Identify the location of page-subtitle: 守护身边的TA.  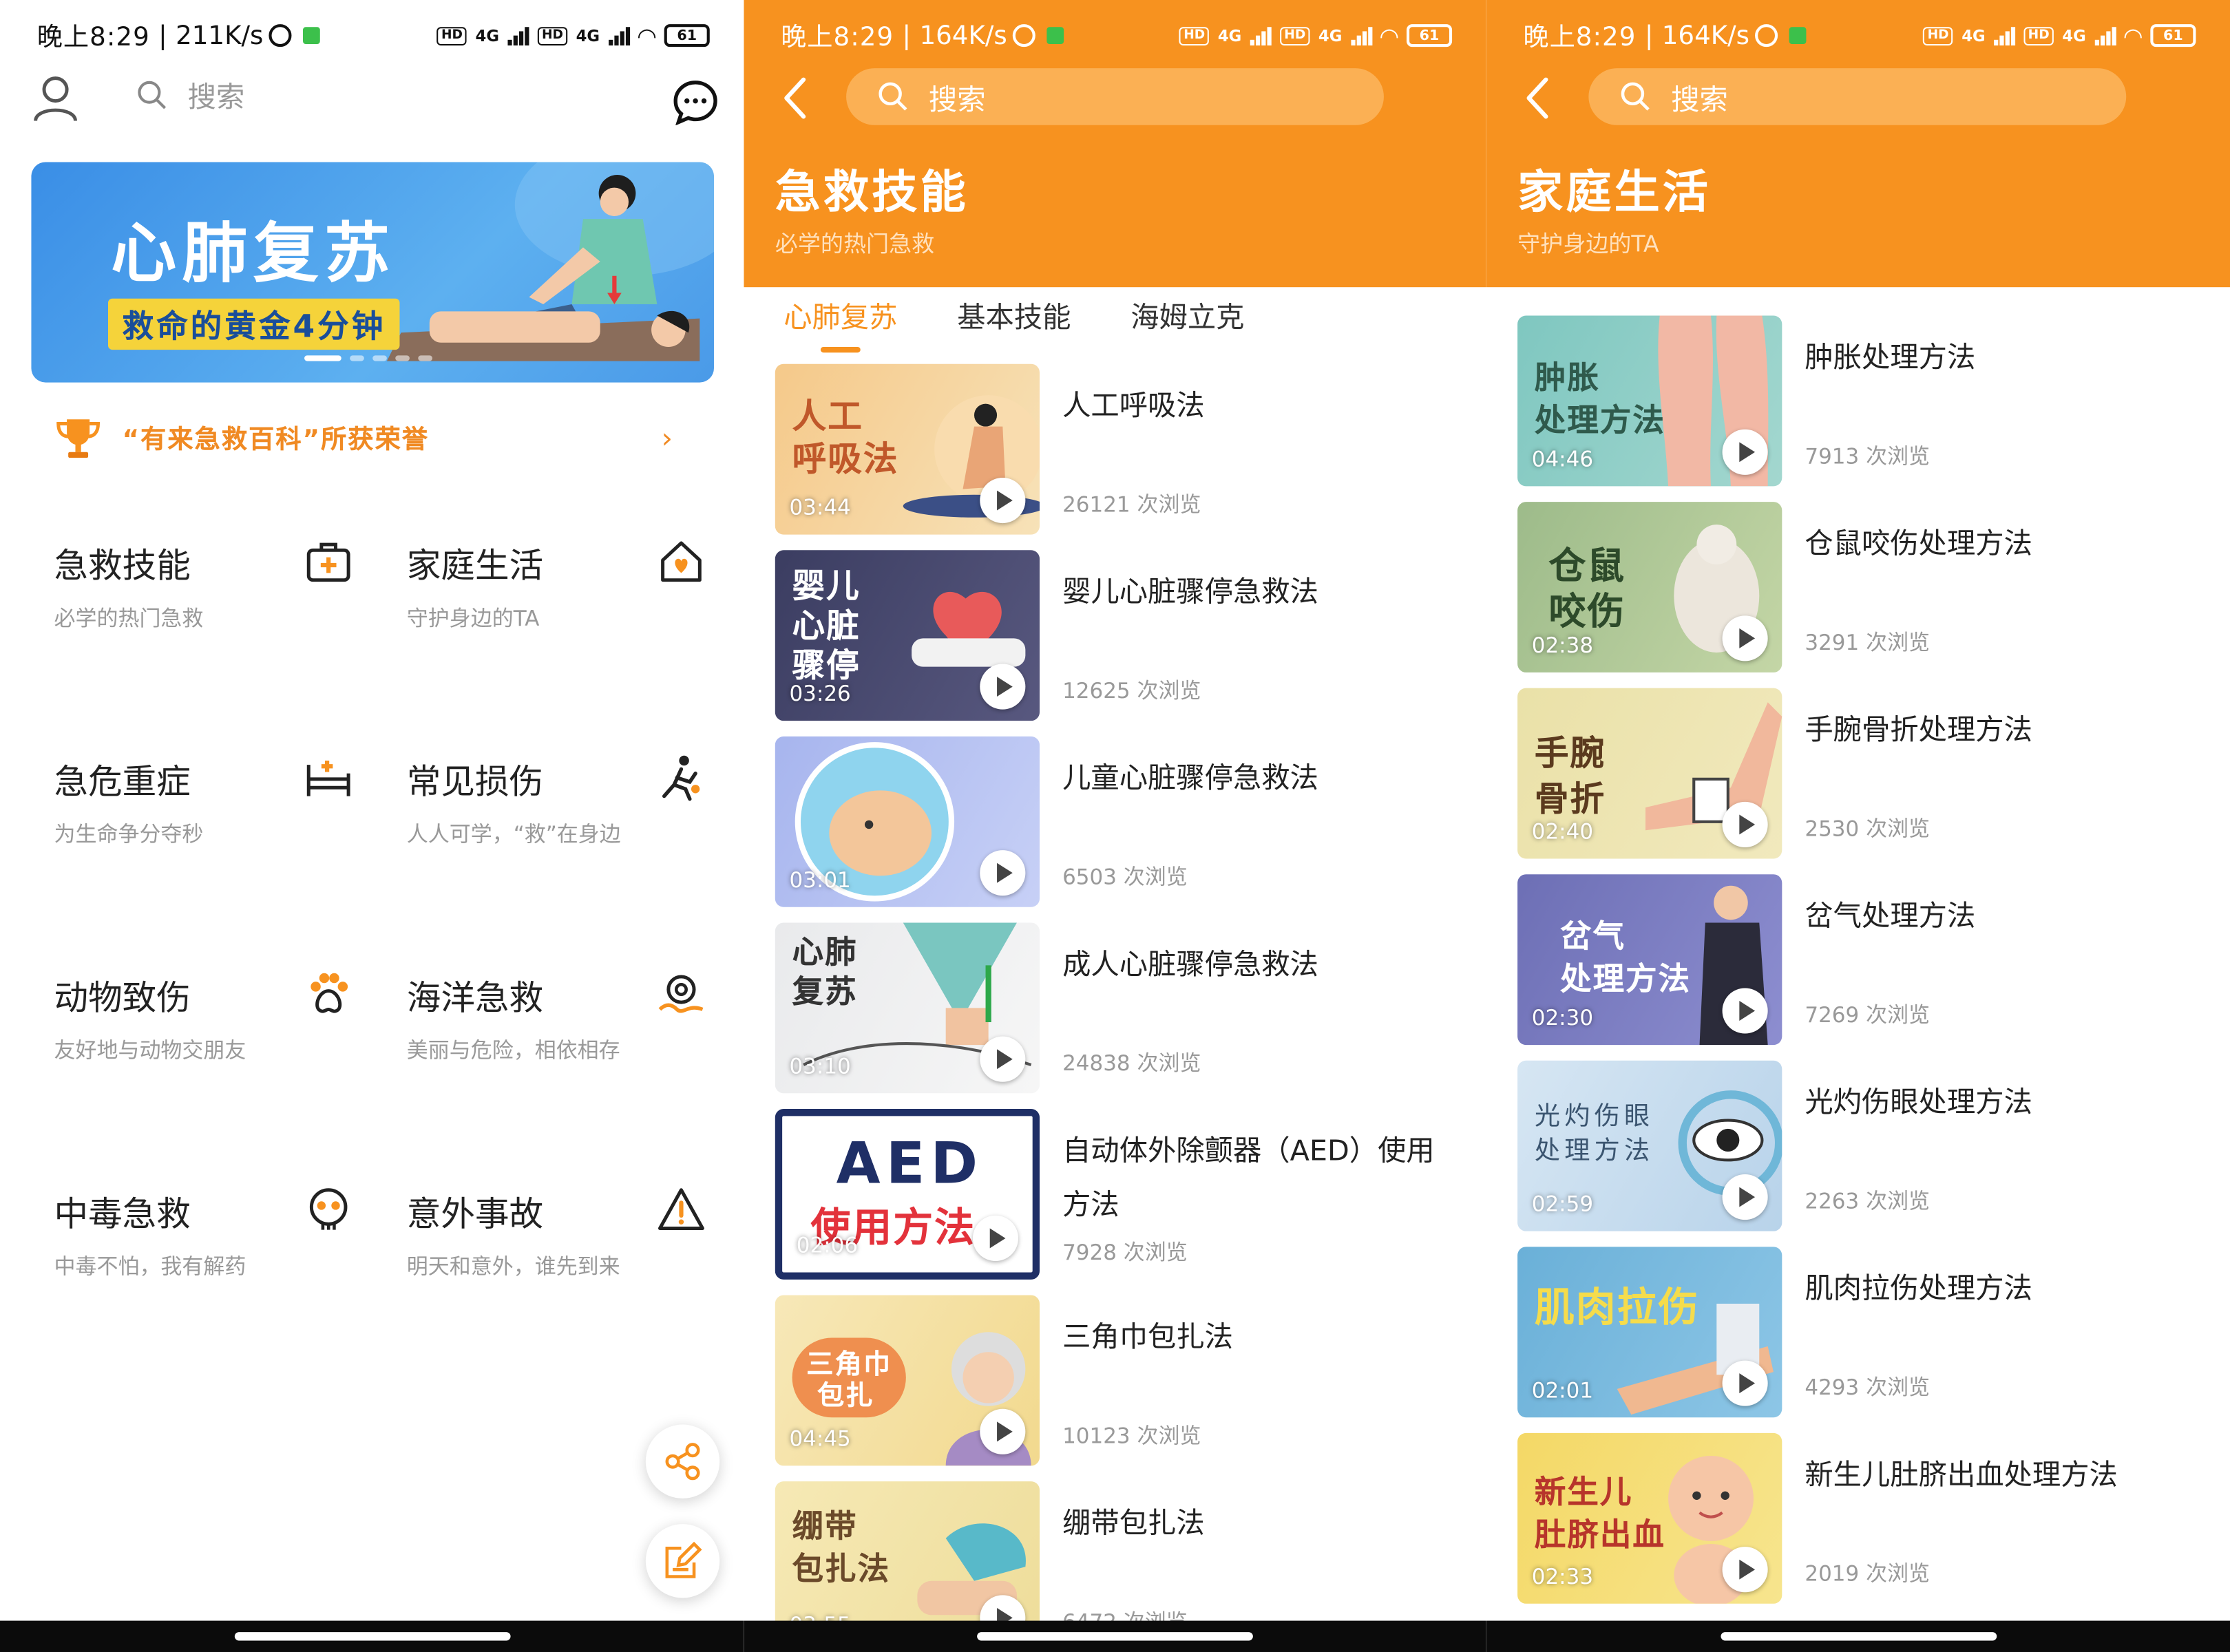
(1588, 244).